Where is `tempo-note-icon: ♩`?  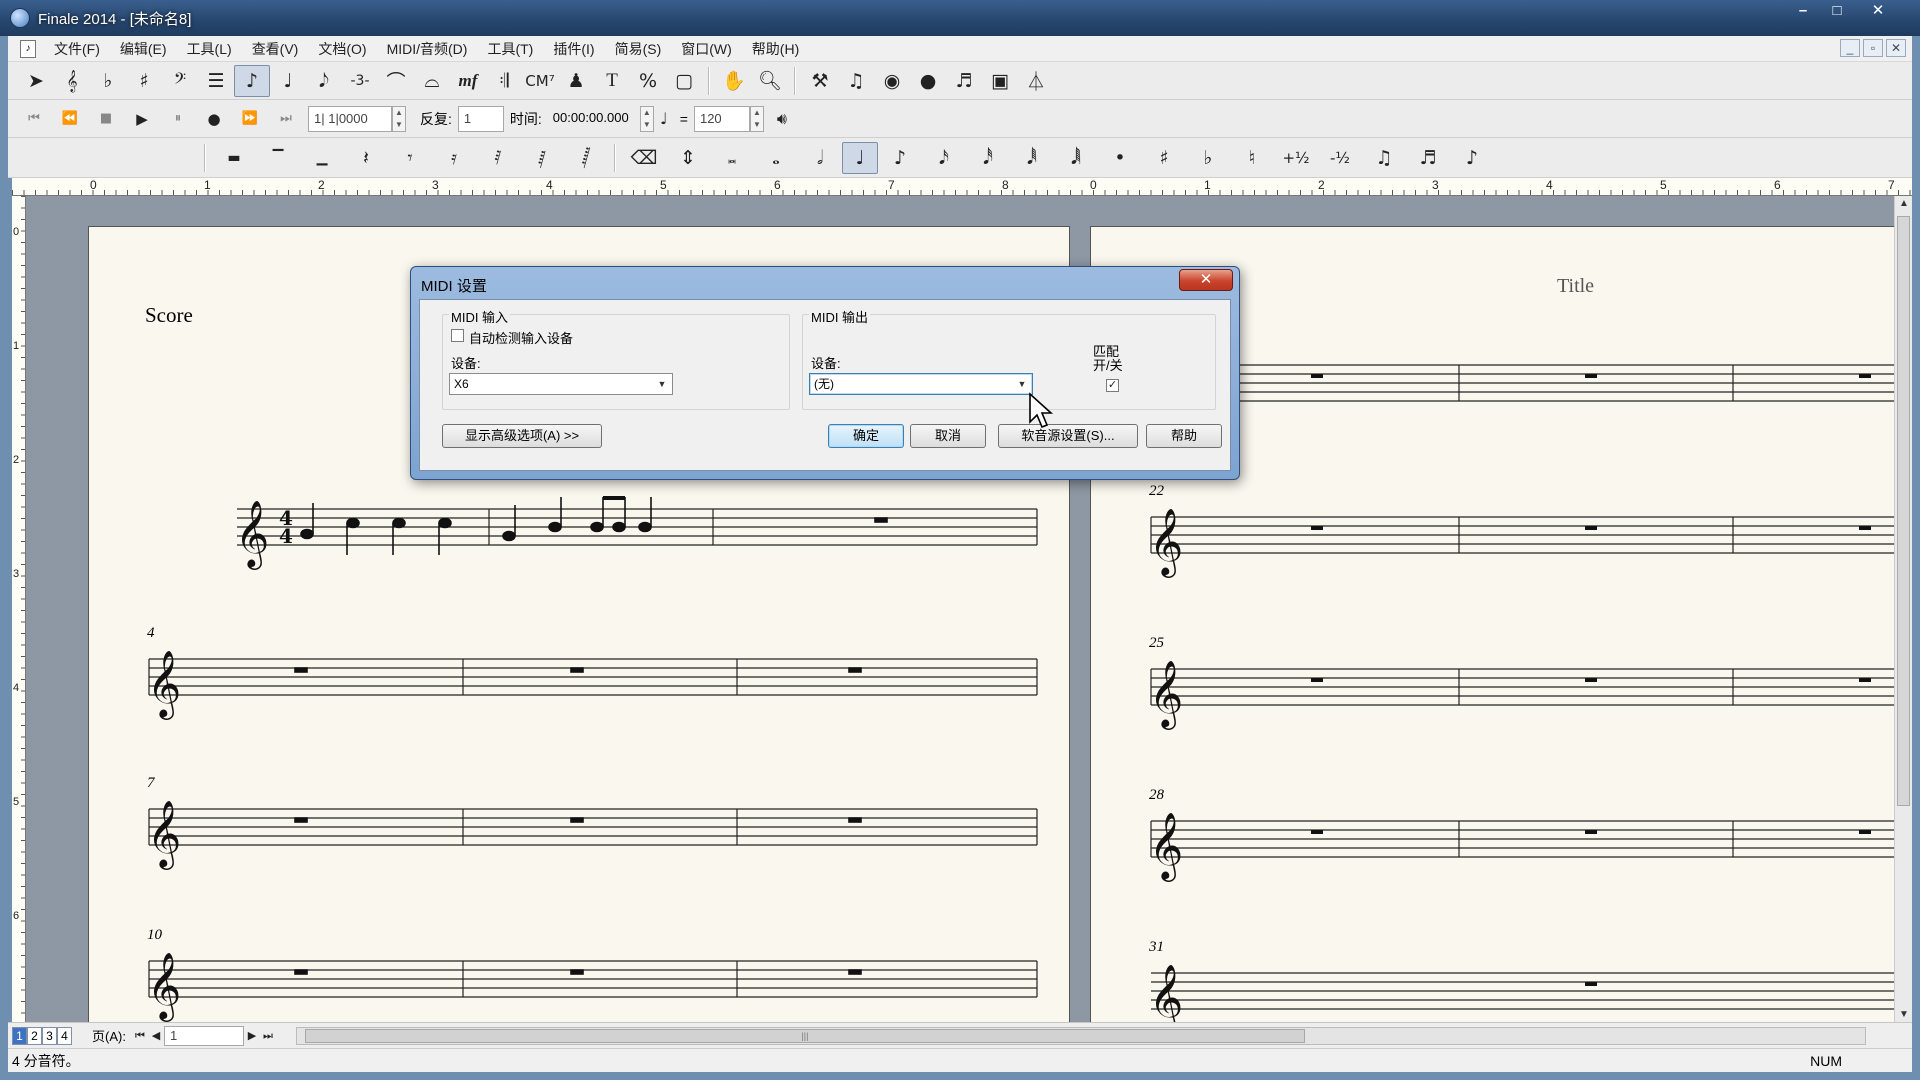
tempo-note-icon: ♩ is located at coordinates (664, 119).